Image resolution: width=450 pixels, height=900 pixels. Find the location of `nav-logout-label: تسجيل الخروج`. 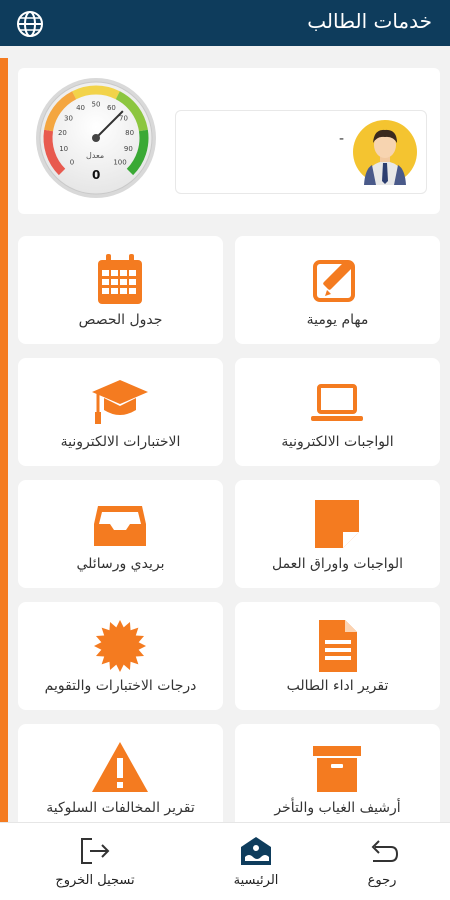

nav-logout-label: تسجيل الخروج is located at coordinates (95, 880).